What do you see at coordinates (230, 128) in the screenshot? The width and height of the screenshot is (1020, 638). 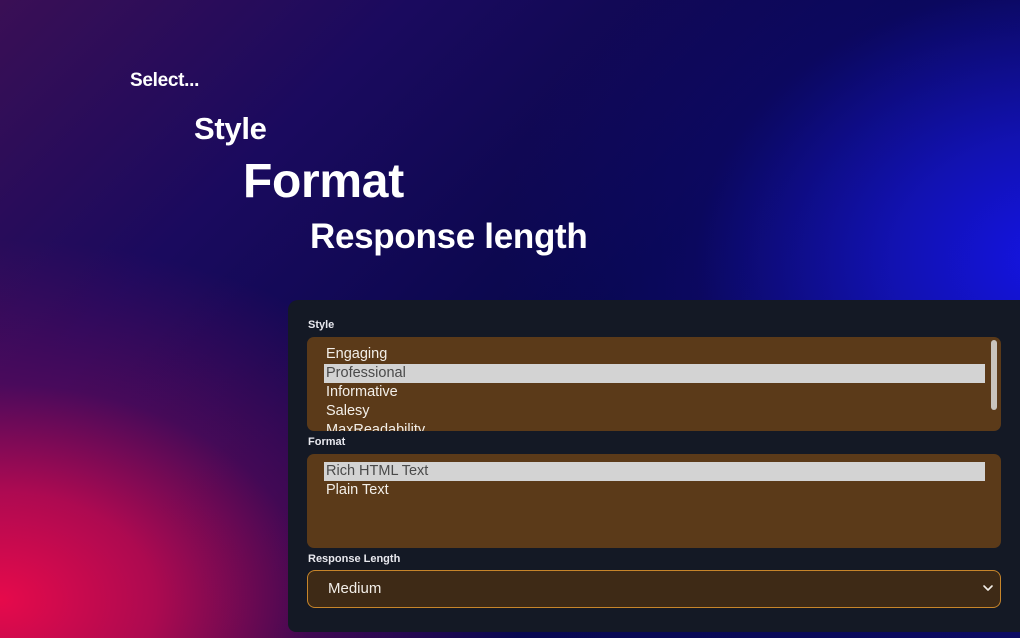 I see `hero-style-text: Style` at bounding box center [230, 128].